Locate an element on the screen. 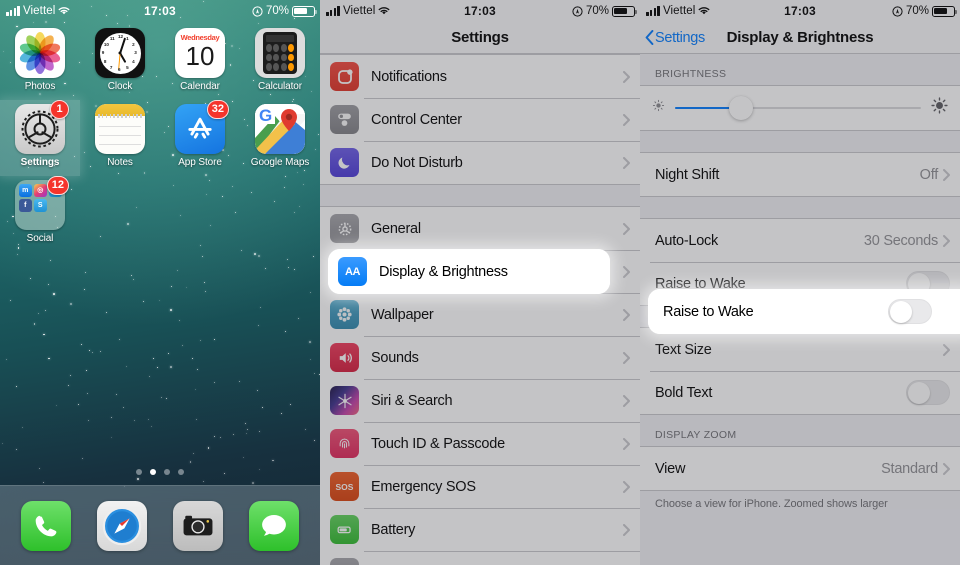  settings-row-notifications: Notifications is located at coordinates (480, 76).